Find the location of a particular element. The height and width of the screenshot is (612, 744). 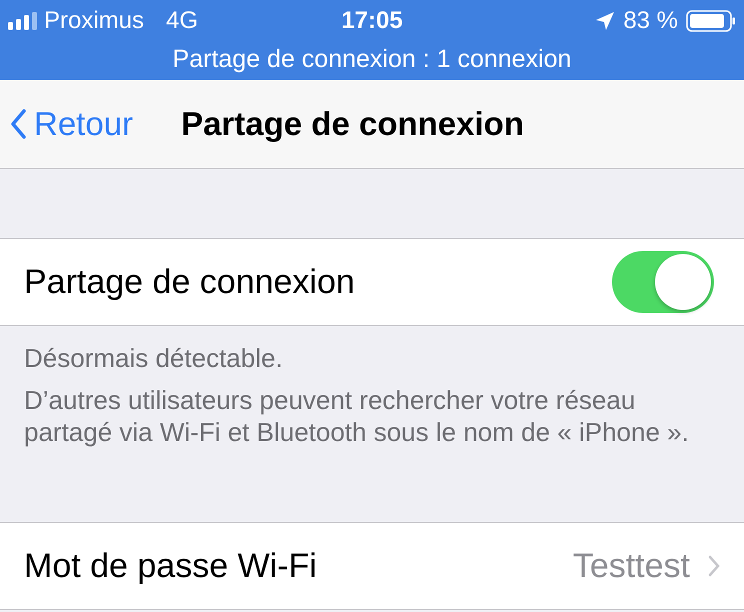

hotspot-banner: Partage de connexion : 1 connexion is located at coordinates (372, 59).